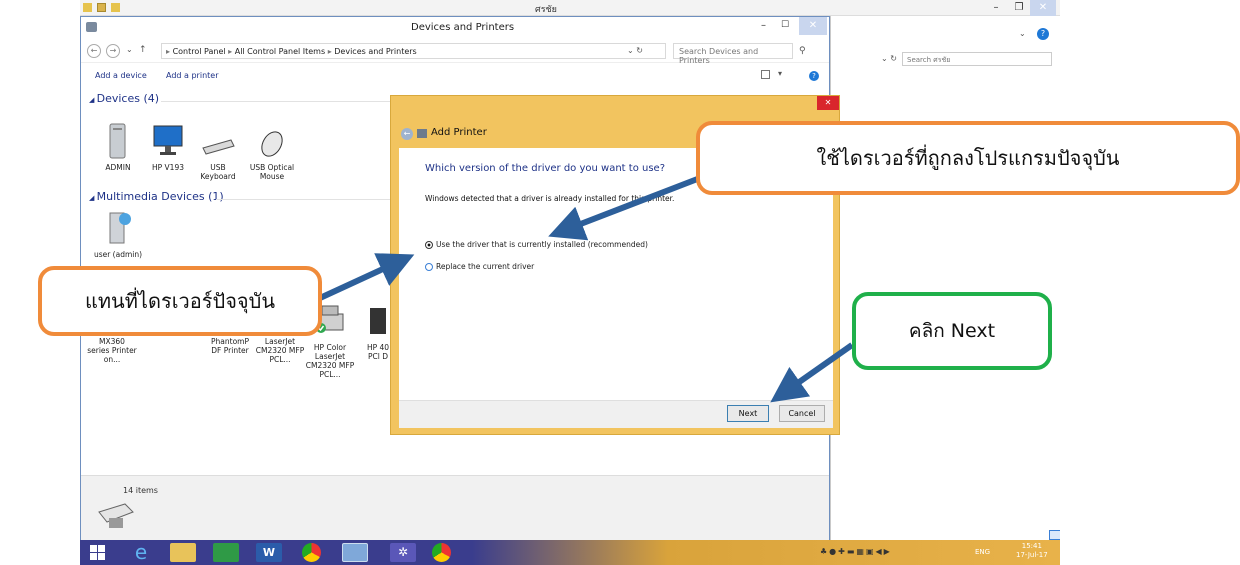 This screenshot has width=1240, height=565. Describe the element at coordinates (128, 98) in the screenshot. I see `devices-group-label: Devices (4)` at that location.